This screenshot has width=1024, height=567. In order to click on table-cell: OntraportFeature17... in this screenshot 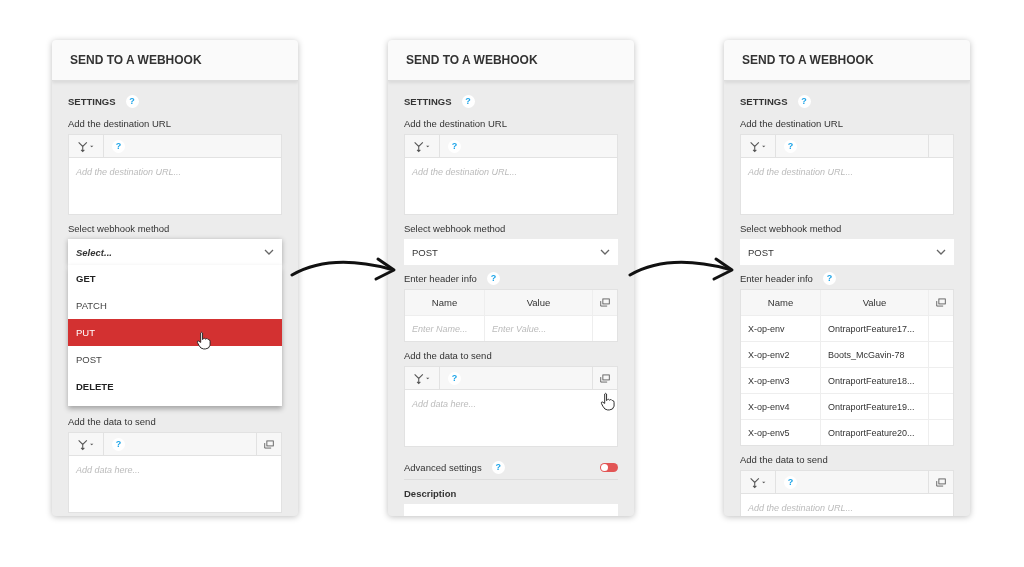, I will do `click(875, 328)`.